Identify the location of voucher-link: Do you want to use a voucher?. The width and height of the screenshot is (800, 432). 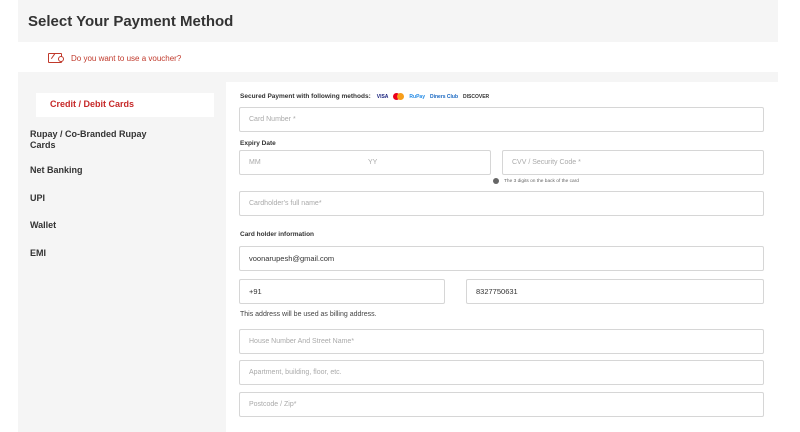
(403, 58).